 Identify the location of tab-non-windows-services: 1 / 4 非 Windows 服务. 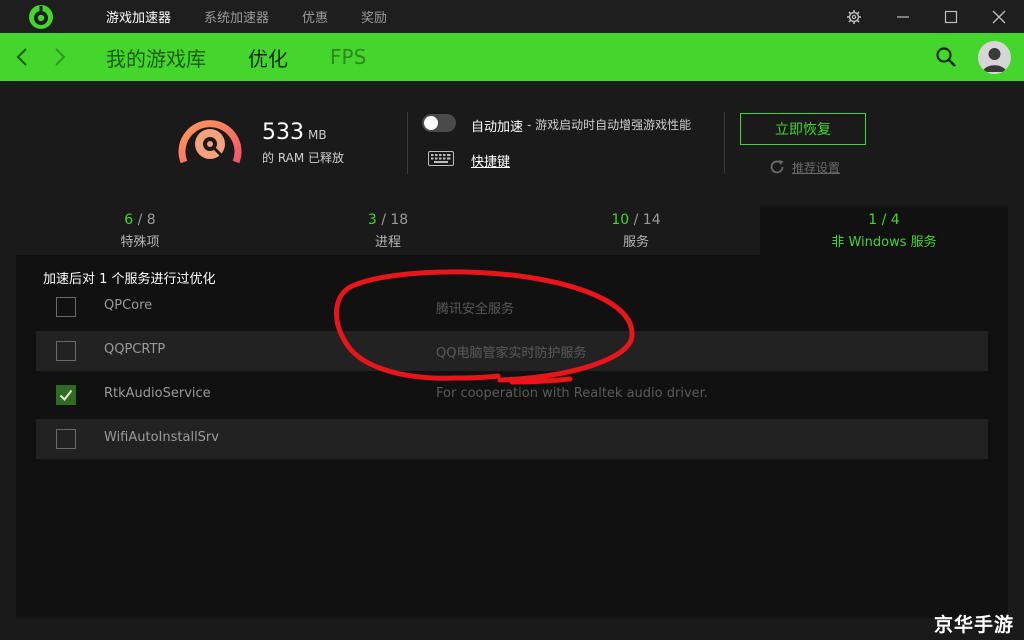
(884, 230).